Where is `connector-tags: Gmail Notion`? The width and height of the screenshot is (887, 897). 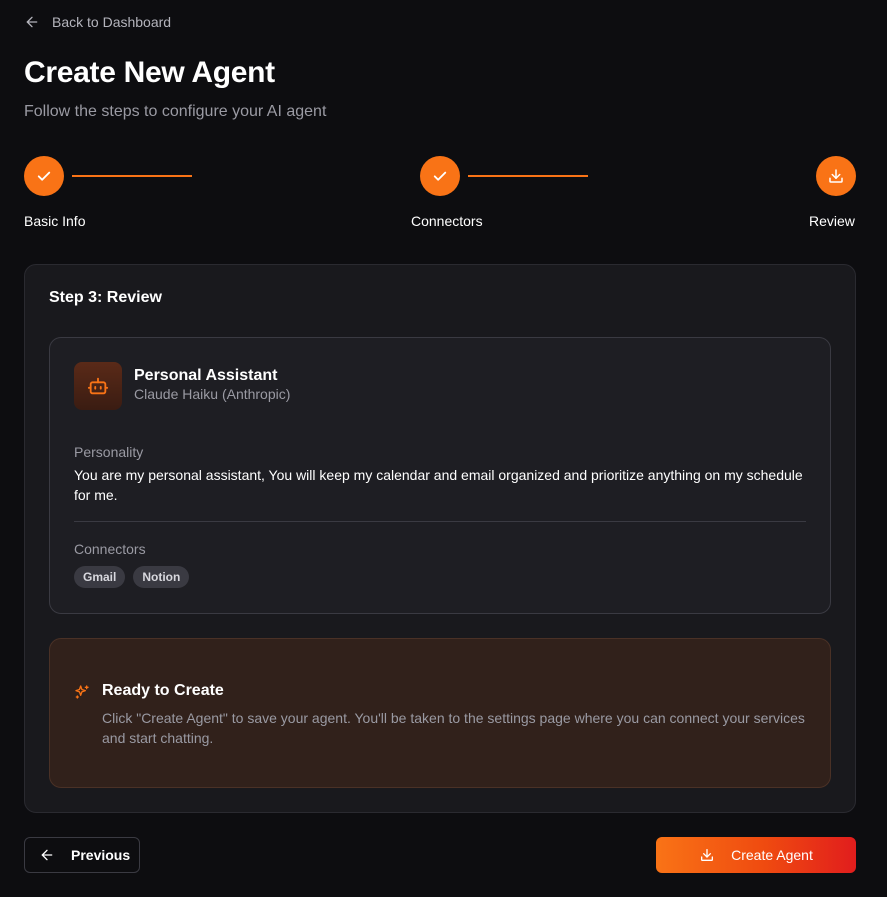 connector-tags: Gmail Notion is located at coordinates (132, 577).